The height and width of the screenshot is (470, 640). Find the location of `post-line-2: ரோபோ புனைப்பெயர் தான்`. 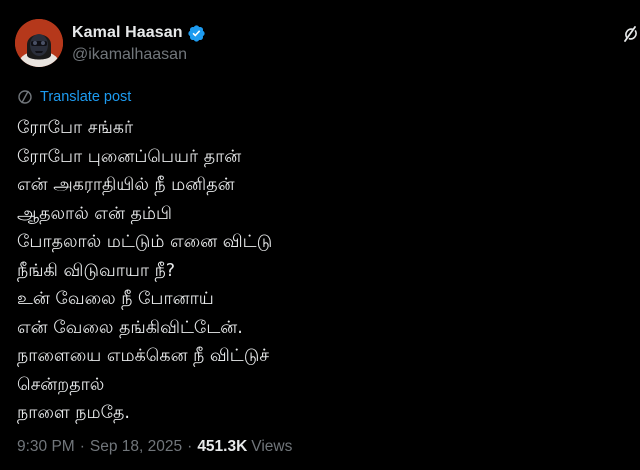

post-line-2: ரோபோ புனைப்பெயர் தான் is located at coordinates (129, 156).